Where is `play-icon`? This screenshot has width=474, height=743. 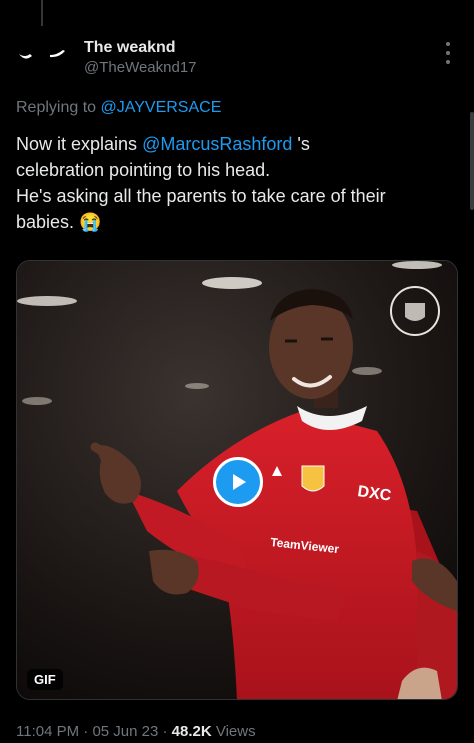 play-icon is located at coordinates (239, 482).